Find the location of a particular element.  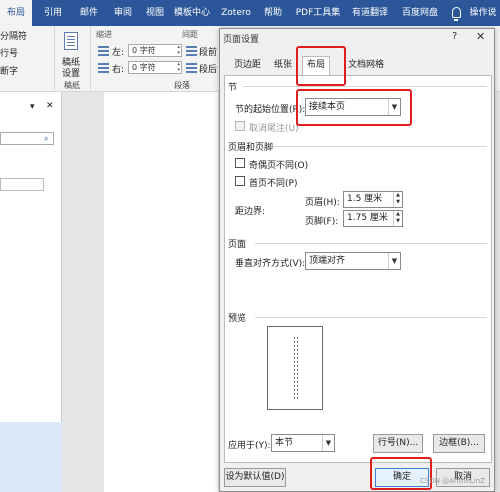

indent-left-label: 左: is located at coordinates (118, 53).